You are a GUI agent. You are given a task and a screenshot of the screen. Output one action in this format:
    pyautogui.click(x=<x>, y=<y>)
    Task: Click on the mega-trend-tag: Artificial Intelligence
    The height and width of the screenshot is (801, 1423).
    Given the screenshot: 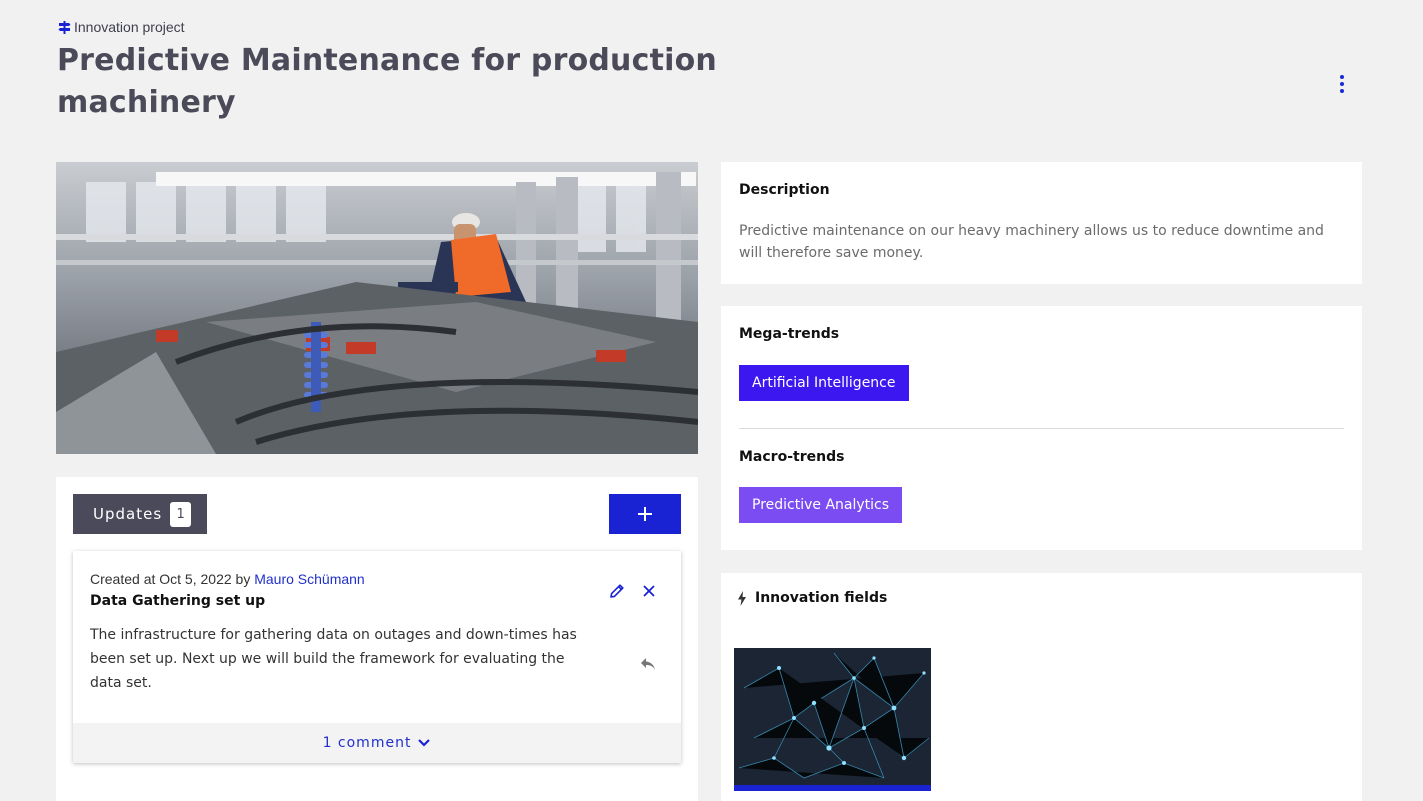 What is the action you would take?
    pyautogui.click(x=824, y=383)
    